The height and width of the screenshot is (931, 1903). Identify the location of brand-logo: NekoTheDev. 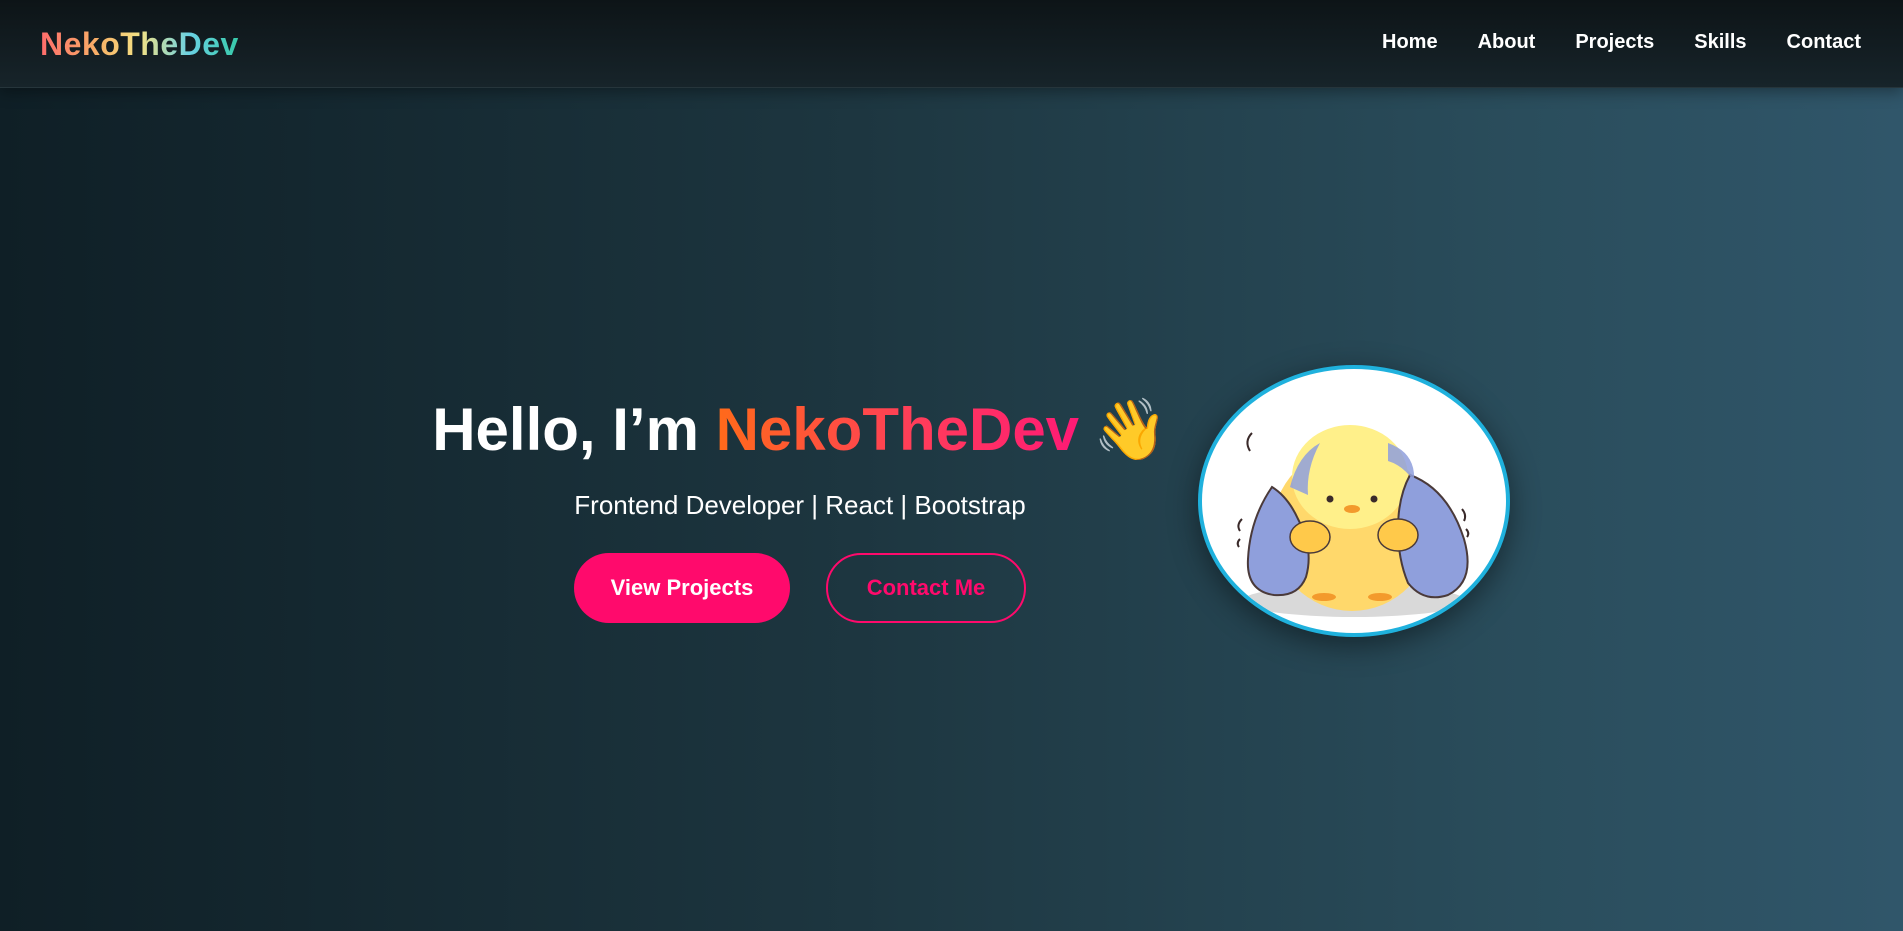
(139, 44).